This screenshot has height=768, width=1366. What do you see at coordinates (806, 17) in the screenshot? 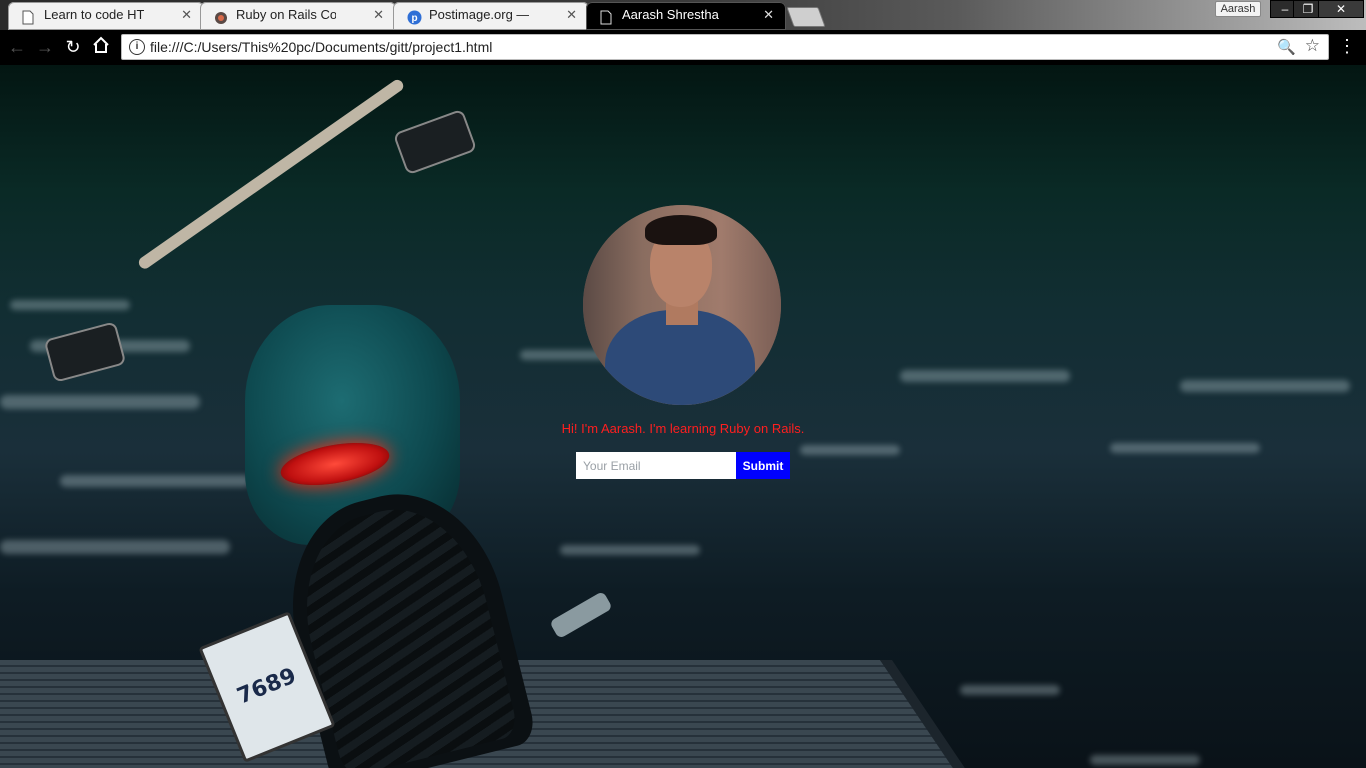
I see `new-tab-button` at bounding box center [806, 17].